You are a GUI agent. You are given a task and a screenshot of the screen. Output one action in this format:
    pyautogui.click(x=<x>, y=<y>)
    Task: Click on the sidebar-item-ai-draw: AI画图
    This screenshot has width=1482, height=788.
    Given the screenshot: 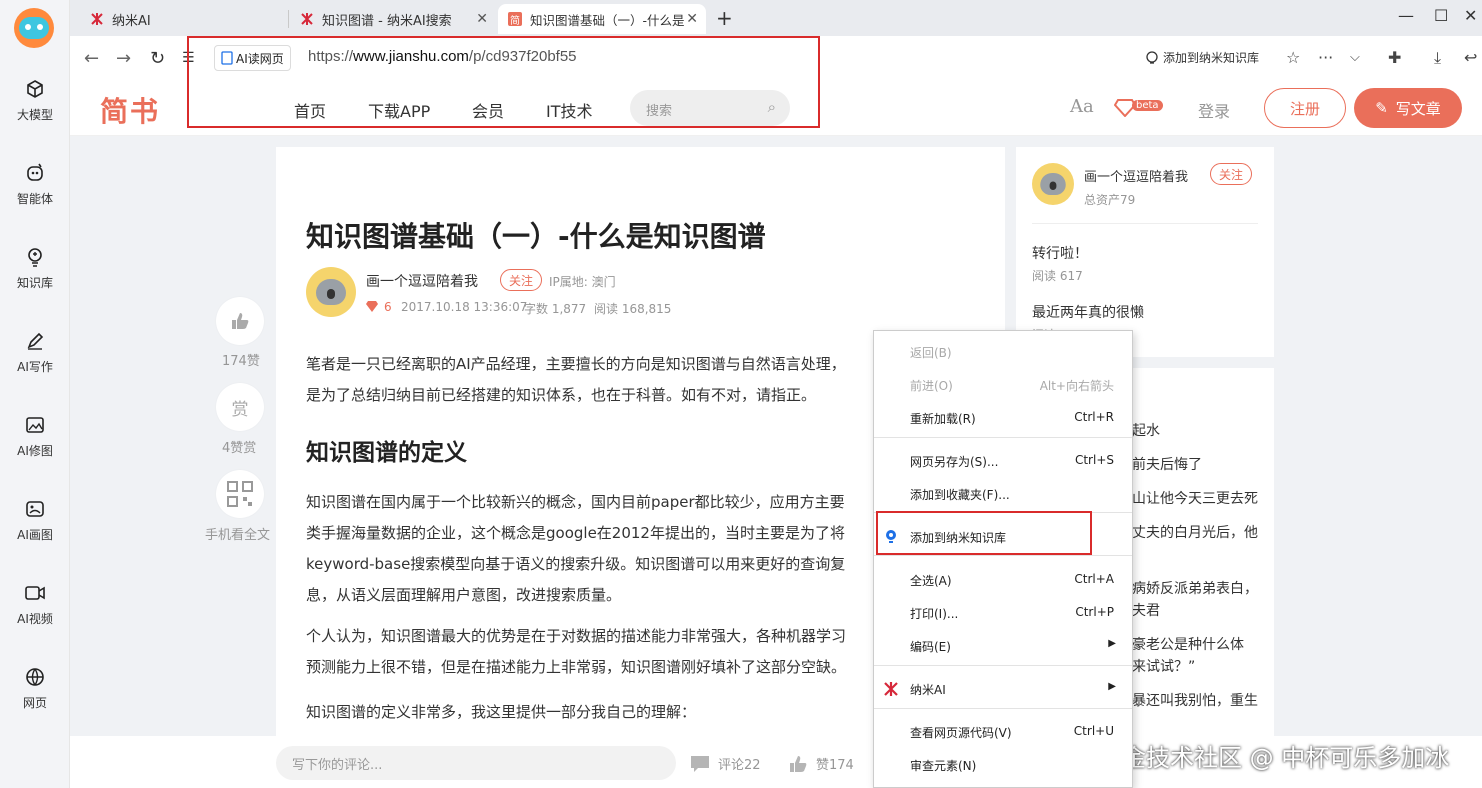 What is the action you would take?
    pyautogui.click(x=35, y=524)
    